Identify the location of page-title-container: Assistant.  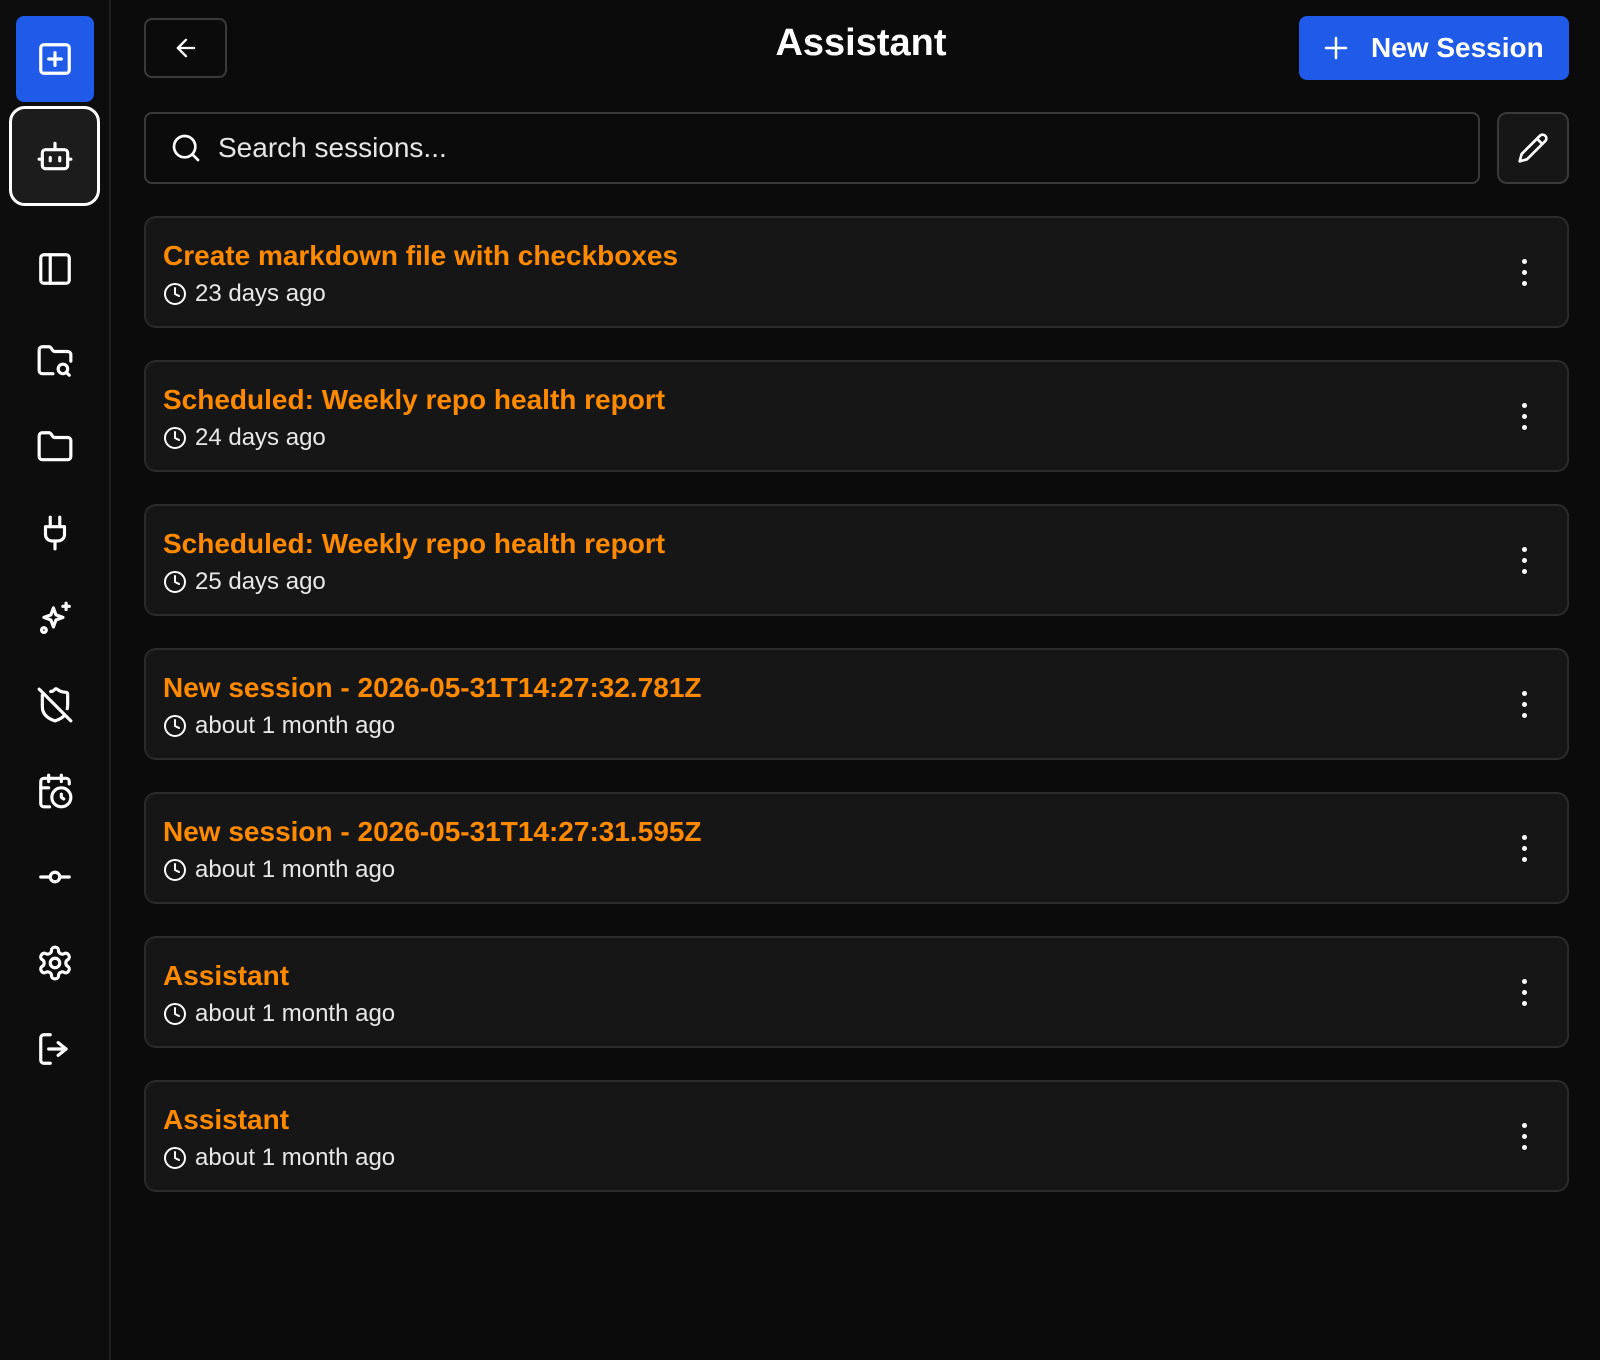
(861, 43).